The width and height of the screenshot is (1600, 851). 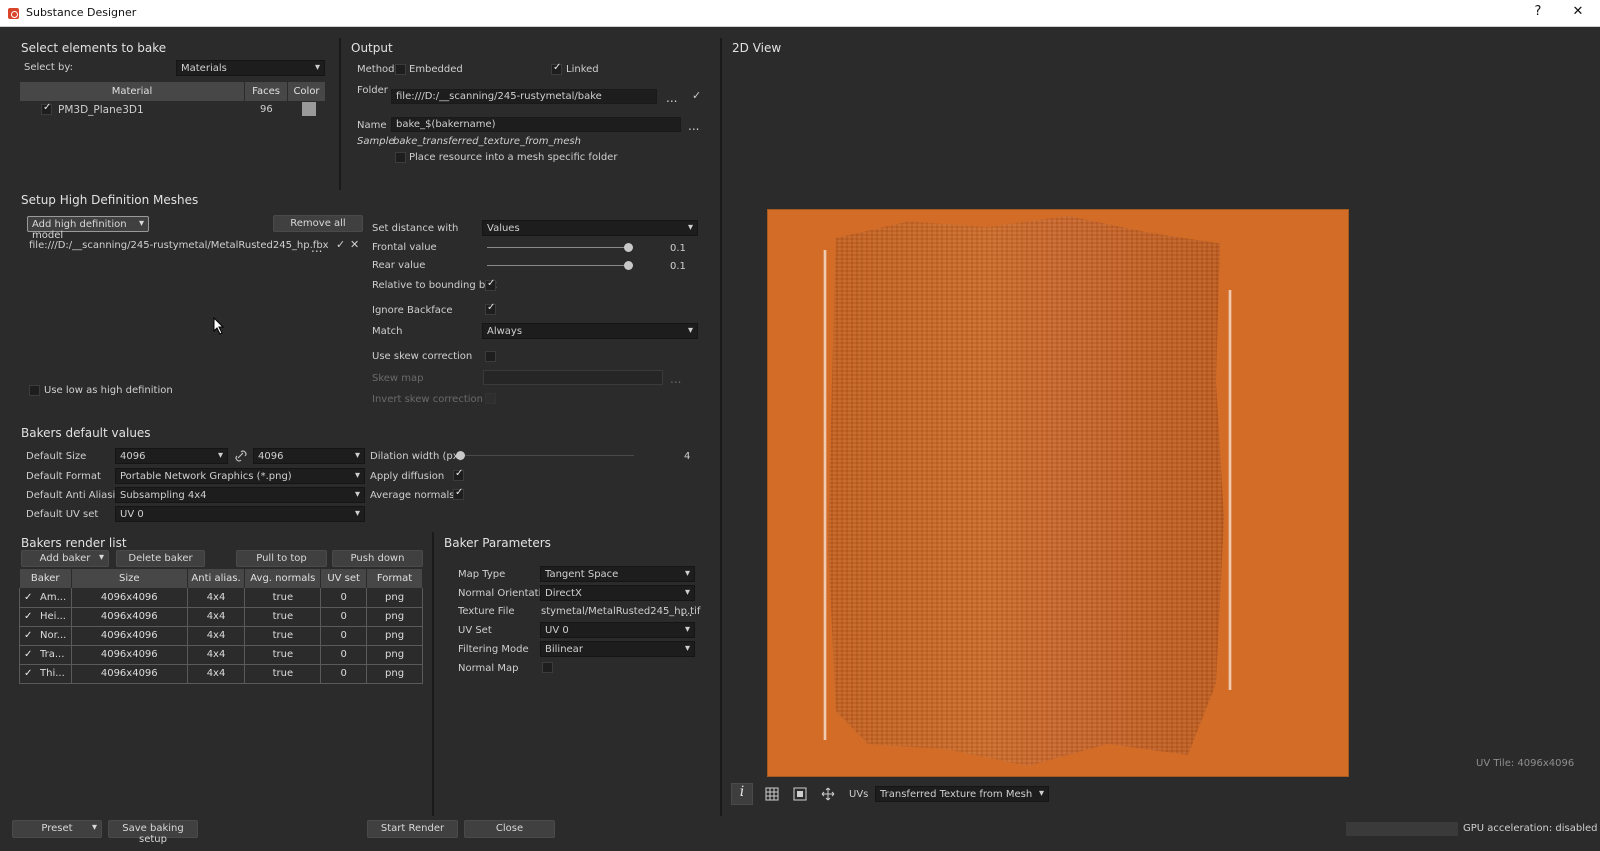 I want to click on material-header: Material, so click(x=133, y=91).